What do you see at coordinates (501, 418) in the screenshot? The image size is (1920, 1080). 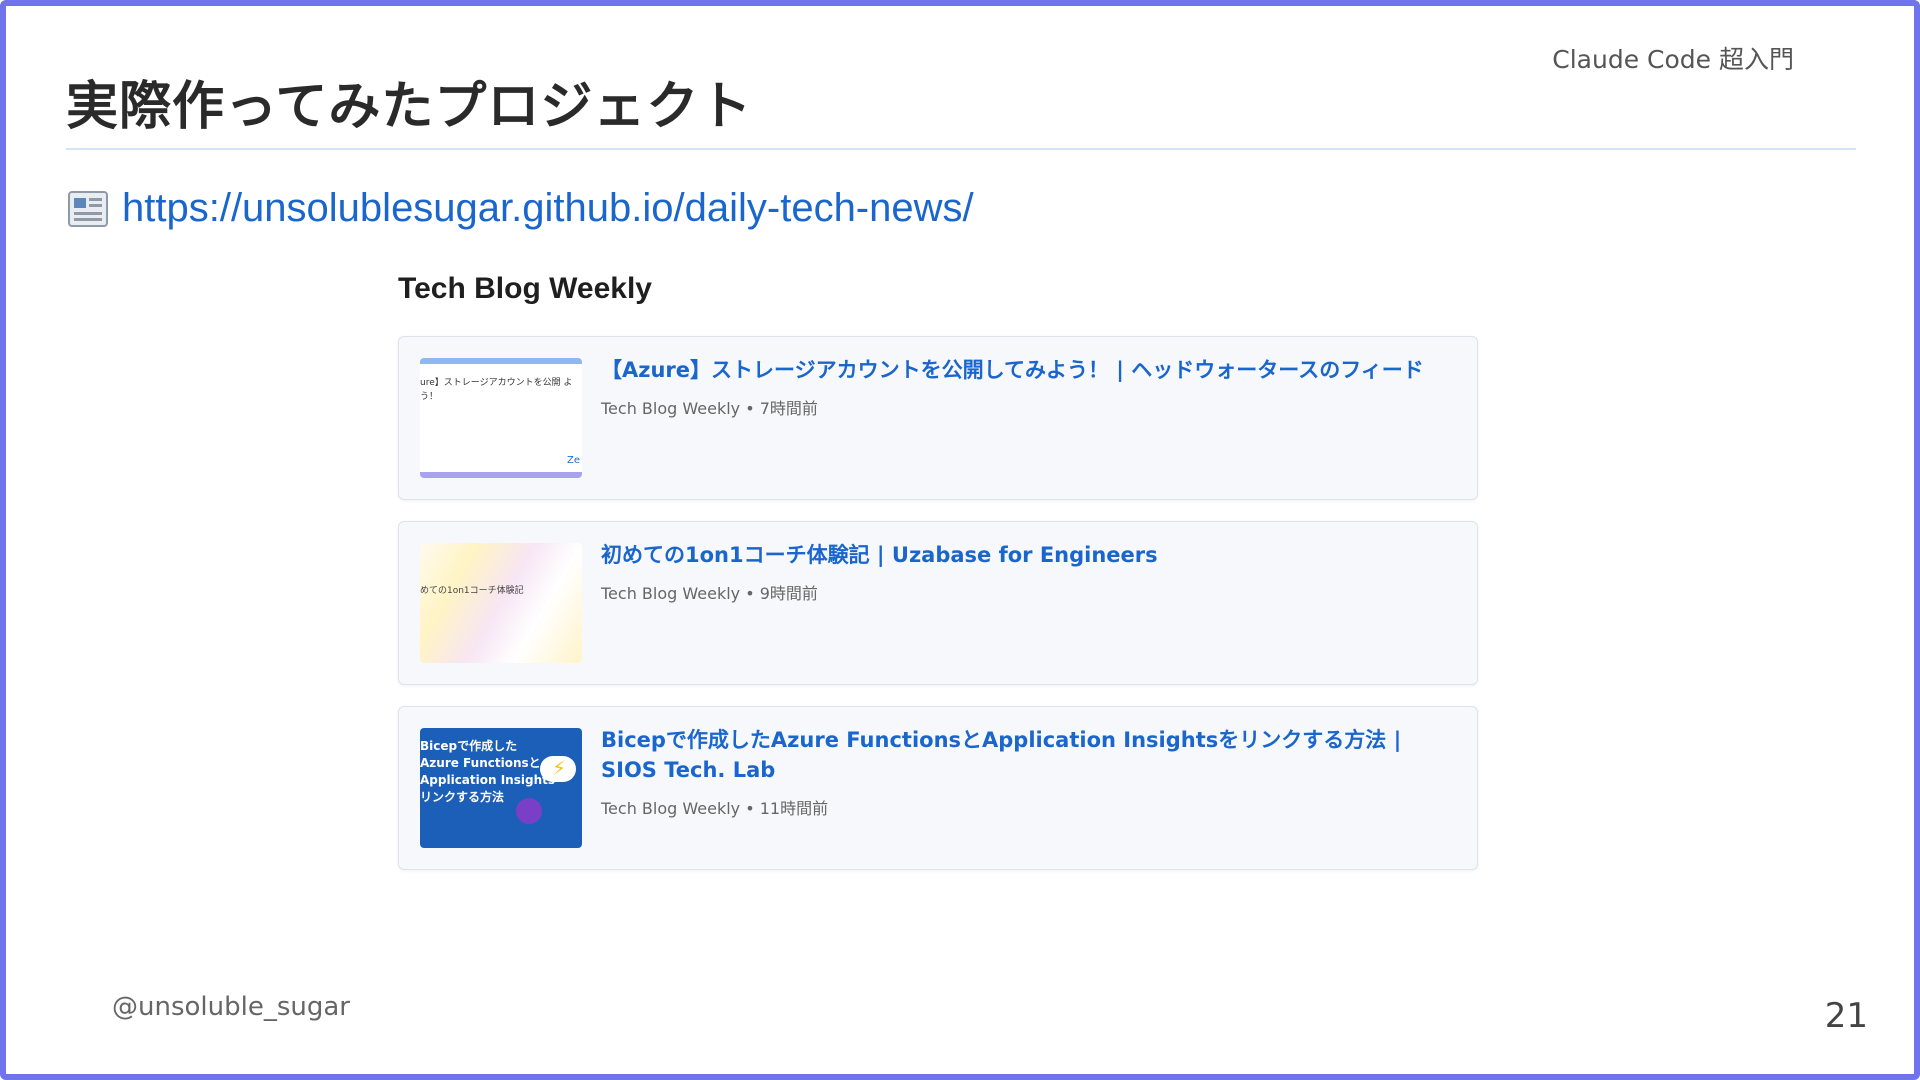 I see `article-thumbnail: ure】ストレージアカウントを公開 よう！ Ze` at bounding box center [501, 418].